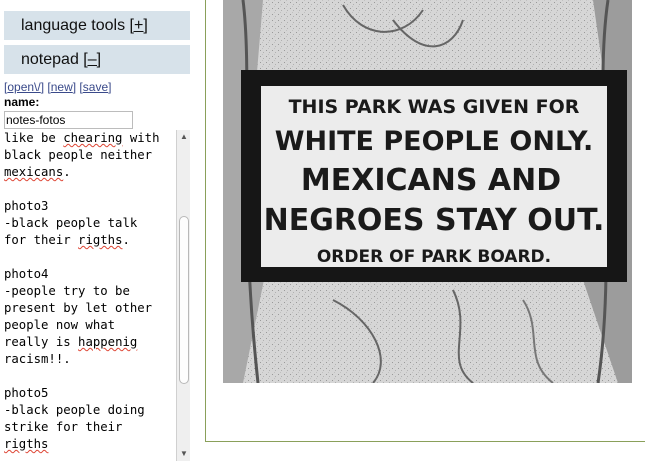  I want to click on sign-line-2: WHITE PEOPLE ONLY., so click(434, 141).